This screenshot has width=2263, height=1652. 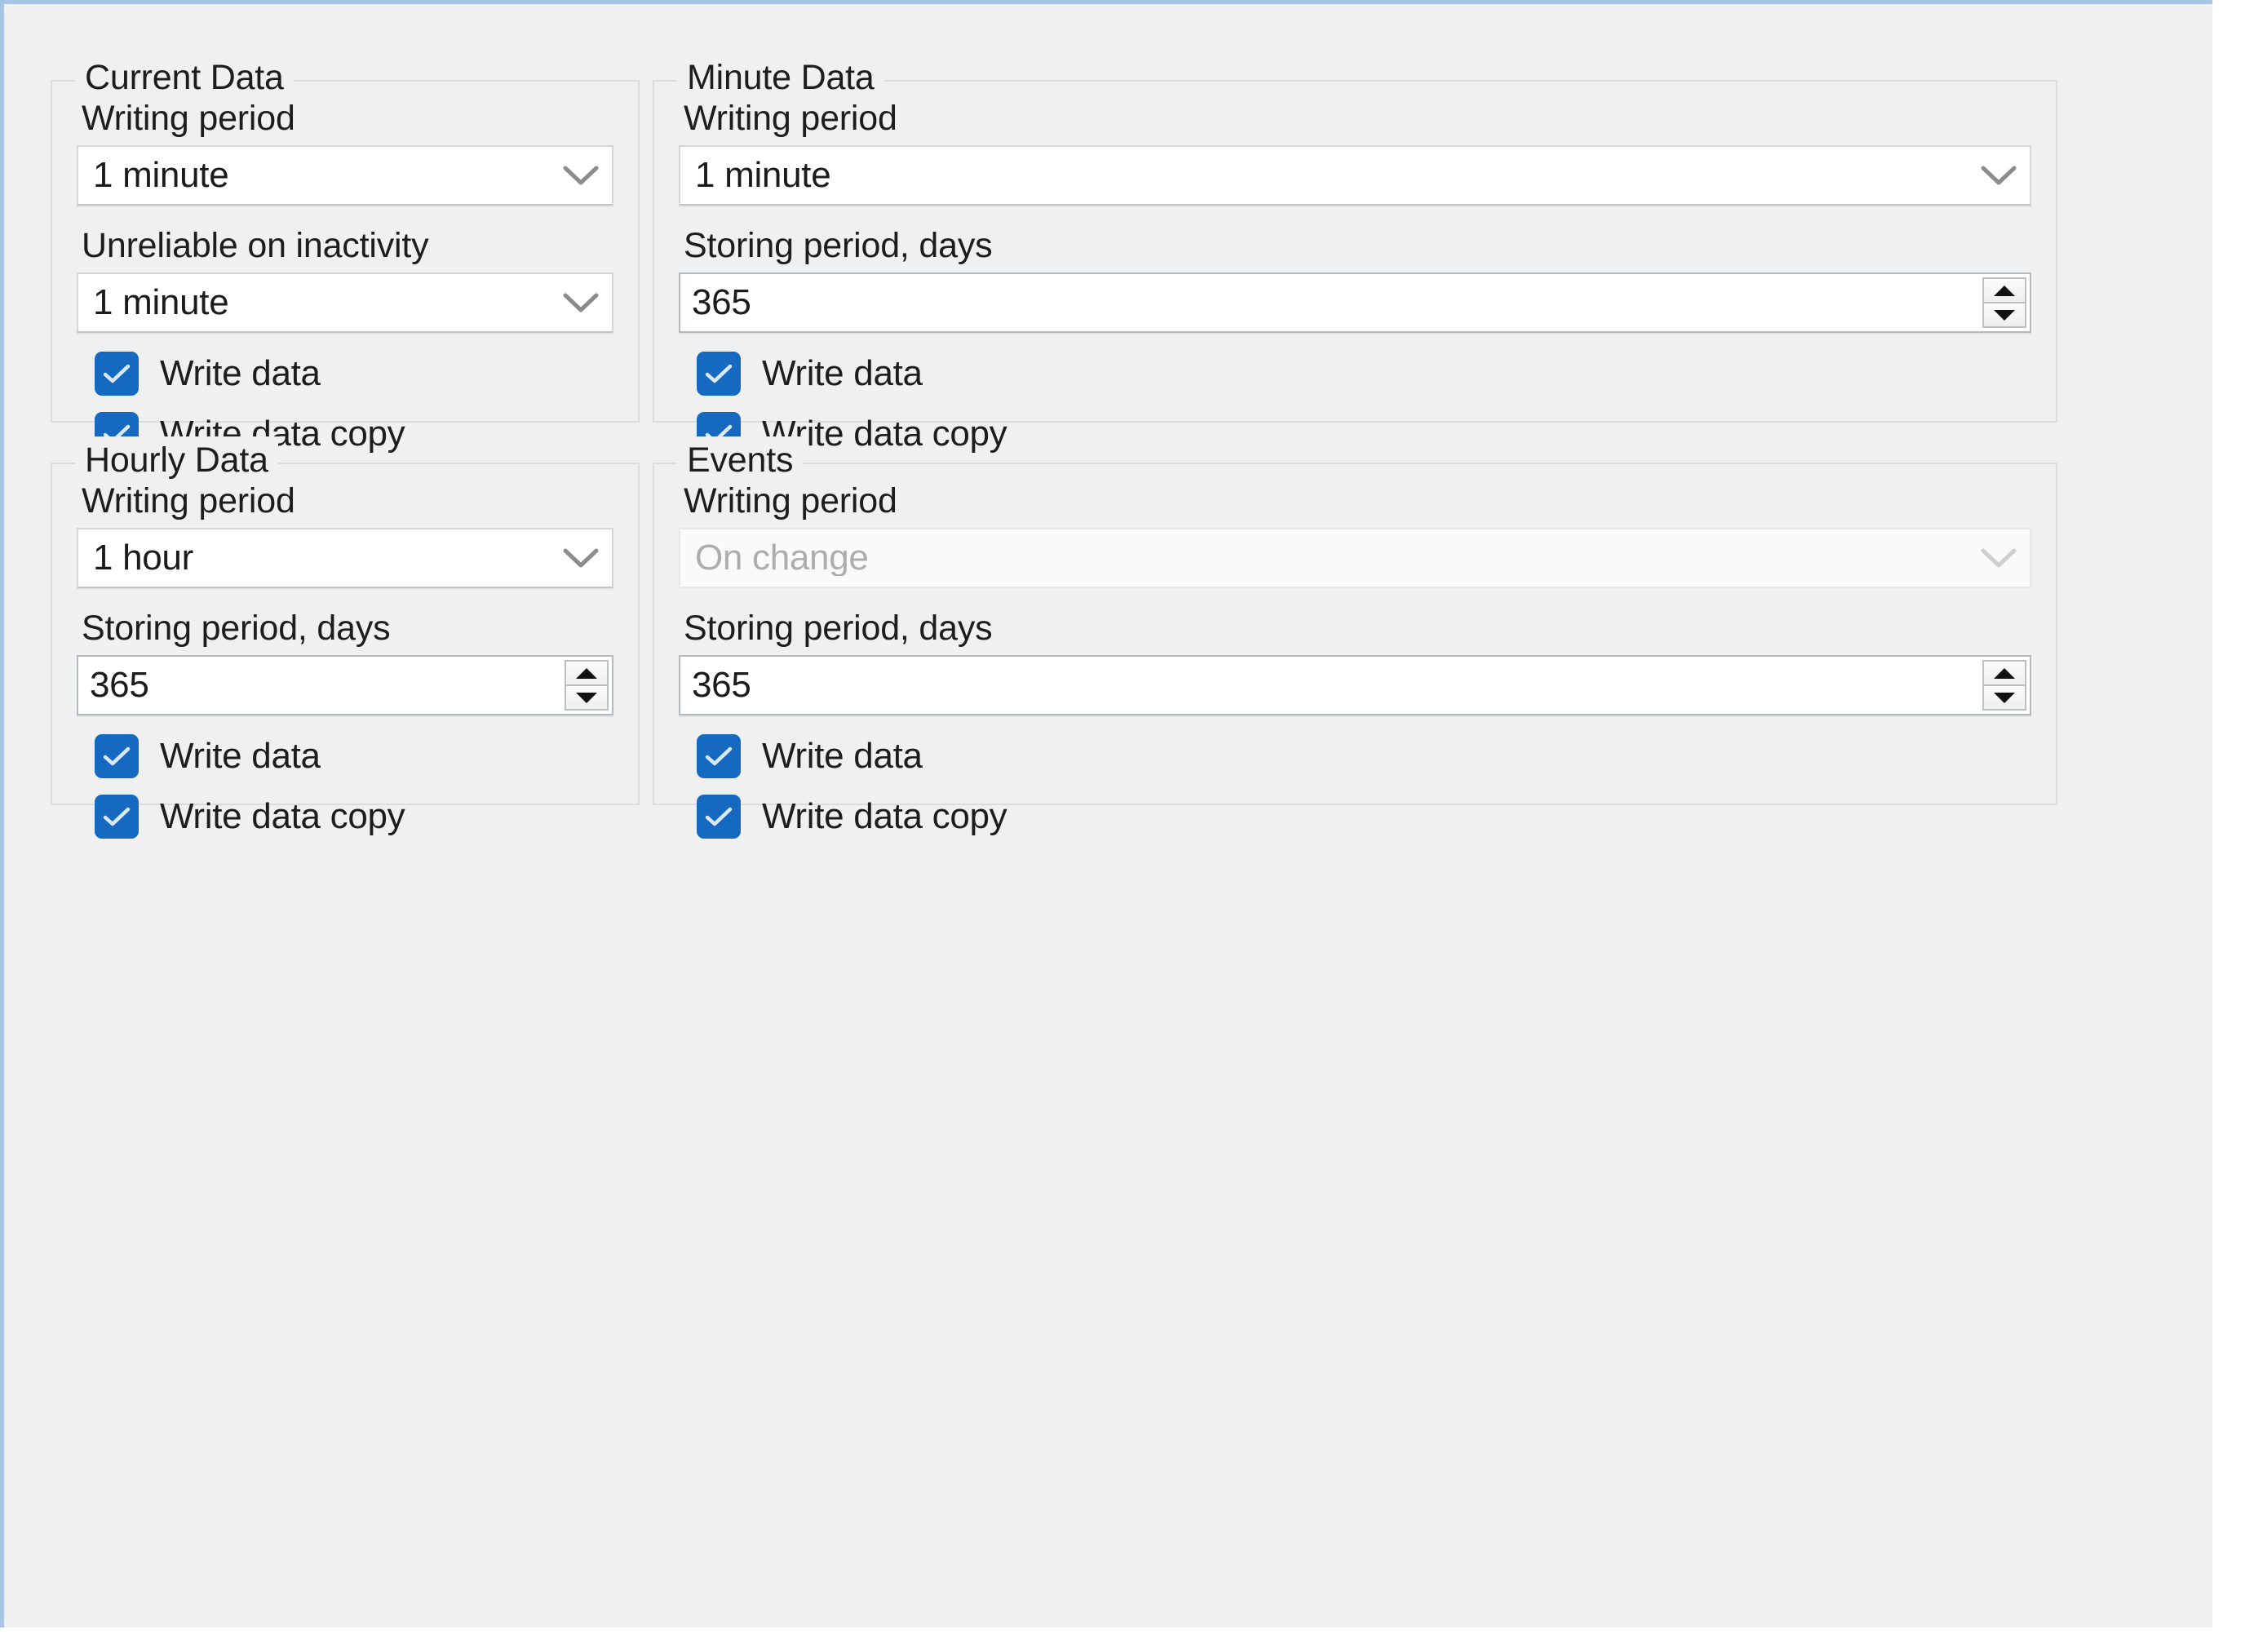 What do you see at coordinates (721, 685) in the screenshot?
I see `spinner-value-events-storing-period: 365` at bounding box center [721, 685].